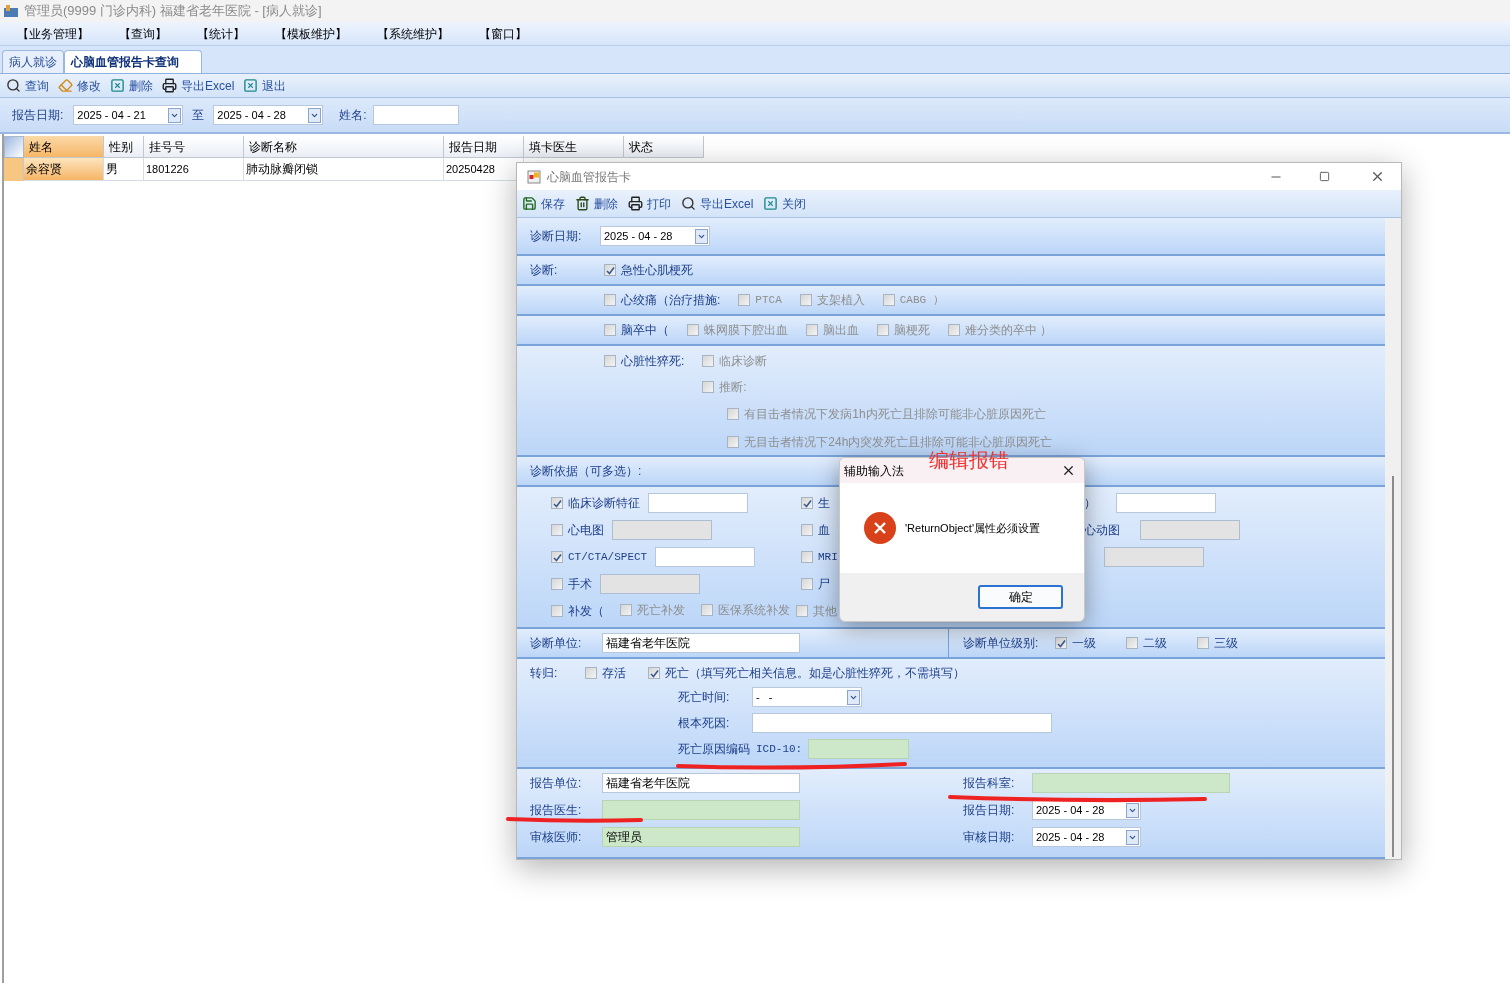 The height and width of the screenshot is (983, 1510). What do you see at coordinates (79, 85) in the screenshot?
I see `toolbar-button: 修改` at bounding box center [79, 85].